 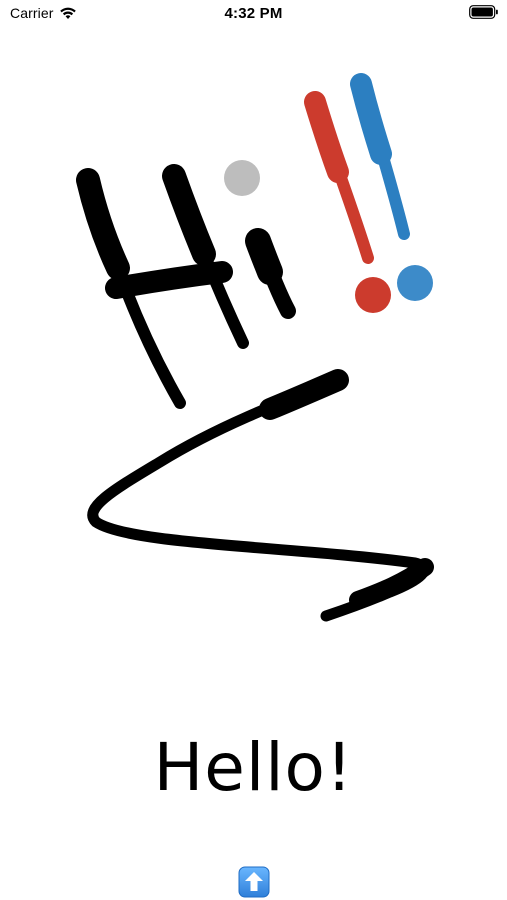 I want to click on dot-red, so click(x=373, y=295).